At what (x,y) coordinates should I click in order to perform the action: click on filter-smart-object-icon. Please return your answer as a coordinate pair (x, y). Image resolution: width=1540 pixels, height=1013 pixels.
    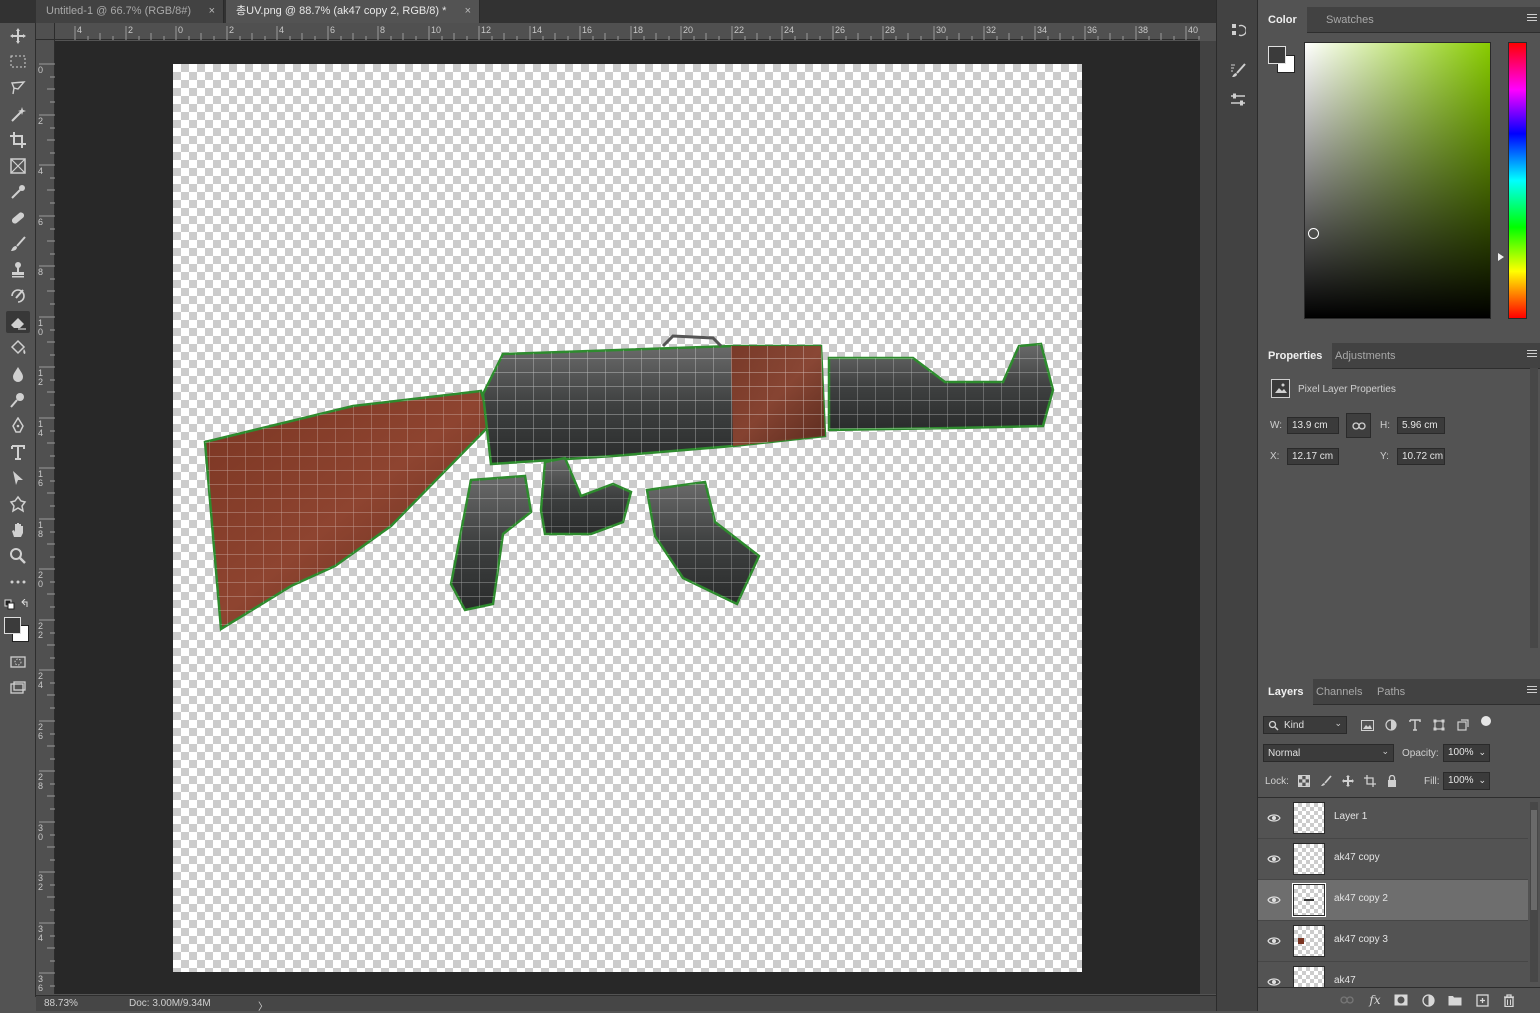
    Looking at the image, I should click on (1463, 725).